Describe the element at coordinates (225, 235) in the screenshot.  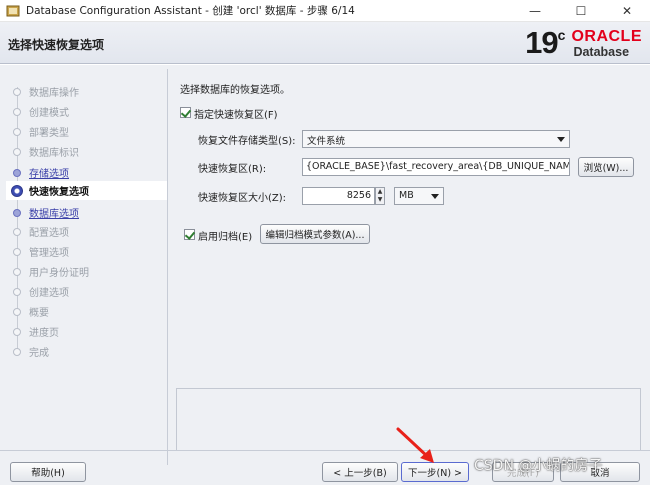
I see `enable-archiving-label: 启用归档(E)` at that location.